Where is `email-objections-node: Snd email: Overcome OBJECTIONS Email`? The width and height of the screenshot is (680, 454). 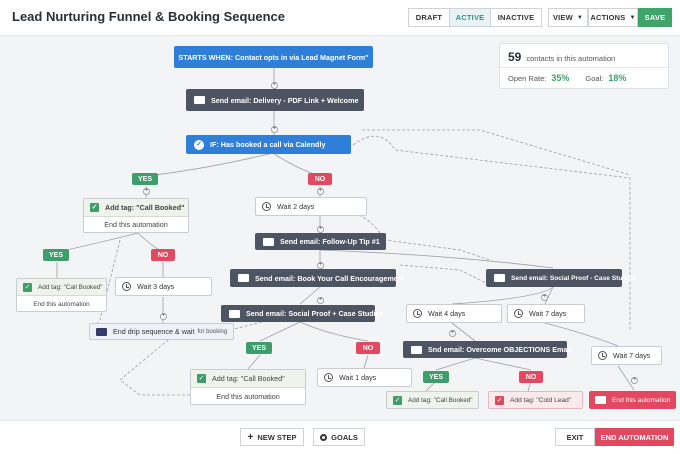 email-objections-node: Snd email: Overcome OBJECTIONS Email is located at coordinates (487, 349).